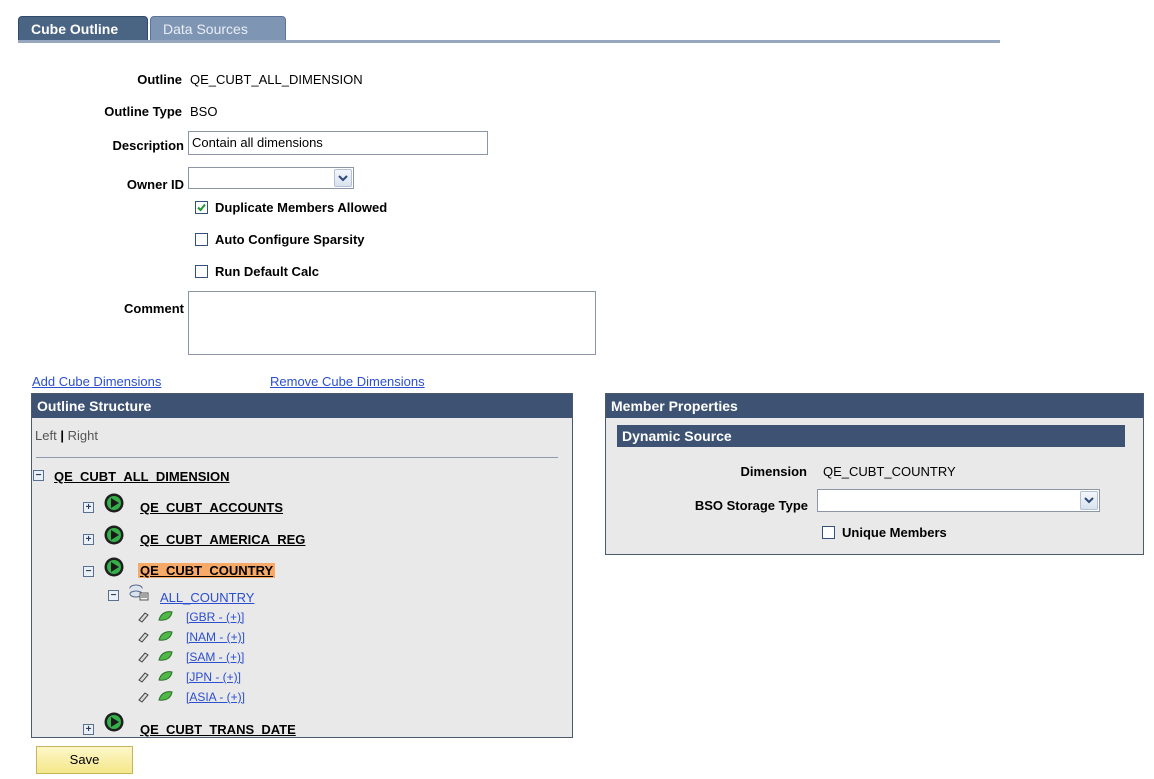  What do you see at coordinates (222, 539) in the screenshot?
I see `tree-node-america-reg: QE_CUBT_AMERICA_REG` at bounding box center [222, 539].